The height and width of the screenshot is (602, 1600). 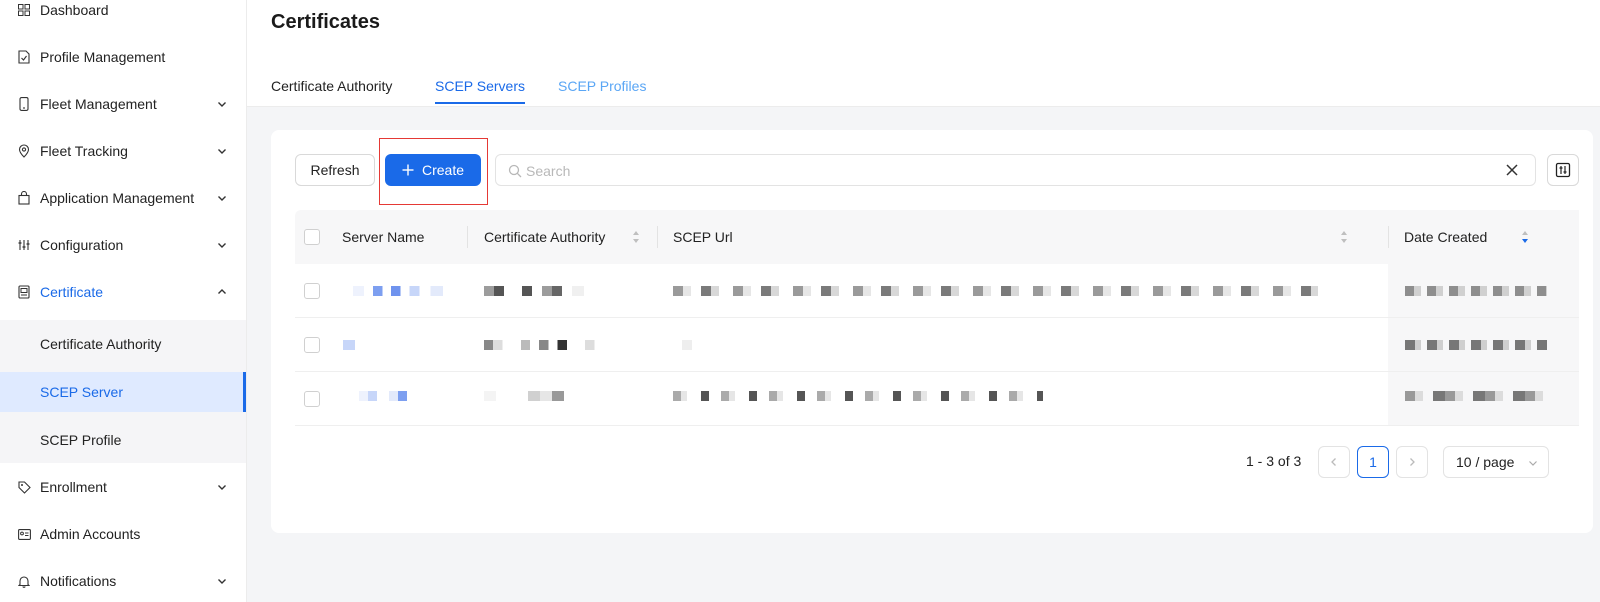 What do you see at coordinates (81, 440) in the screenshot?
I see `sidebar-item-label: SCEP Profile` at bounding box center [81, 440].